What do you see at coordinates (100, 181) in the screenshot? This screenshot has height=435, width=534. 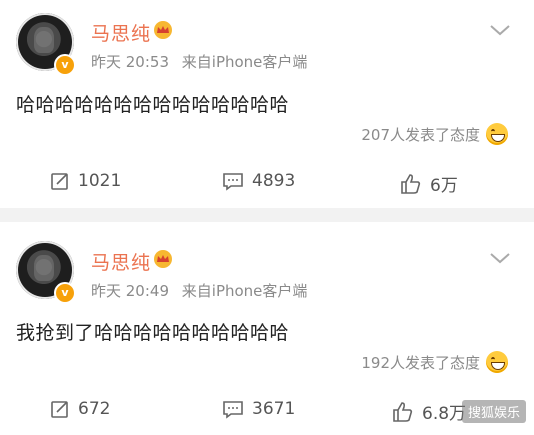 I see `repost-count: 1021` at bounding box center [100, 181].